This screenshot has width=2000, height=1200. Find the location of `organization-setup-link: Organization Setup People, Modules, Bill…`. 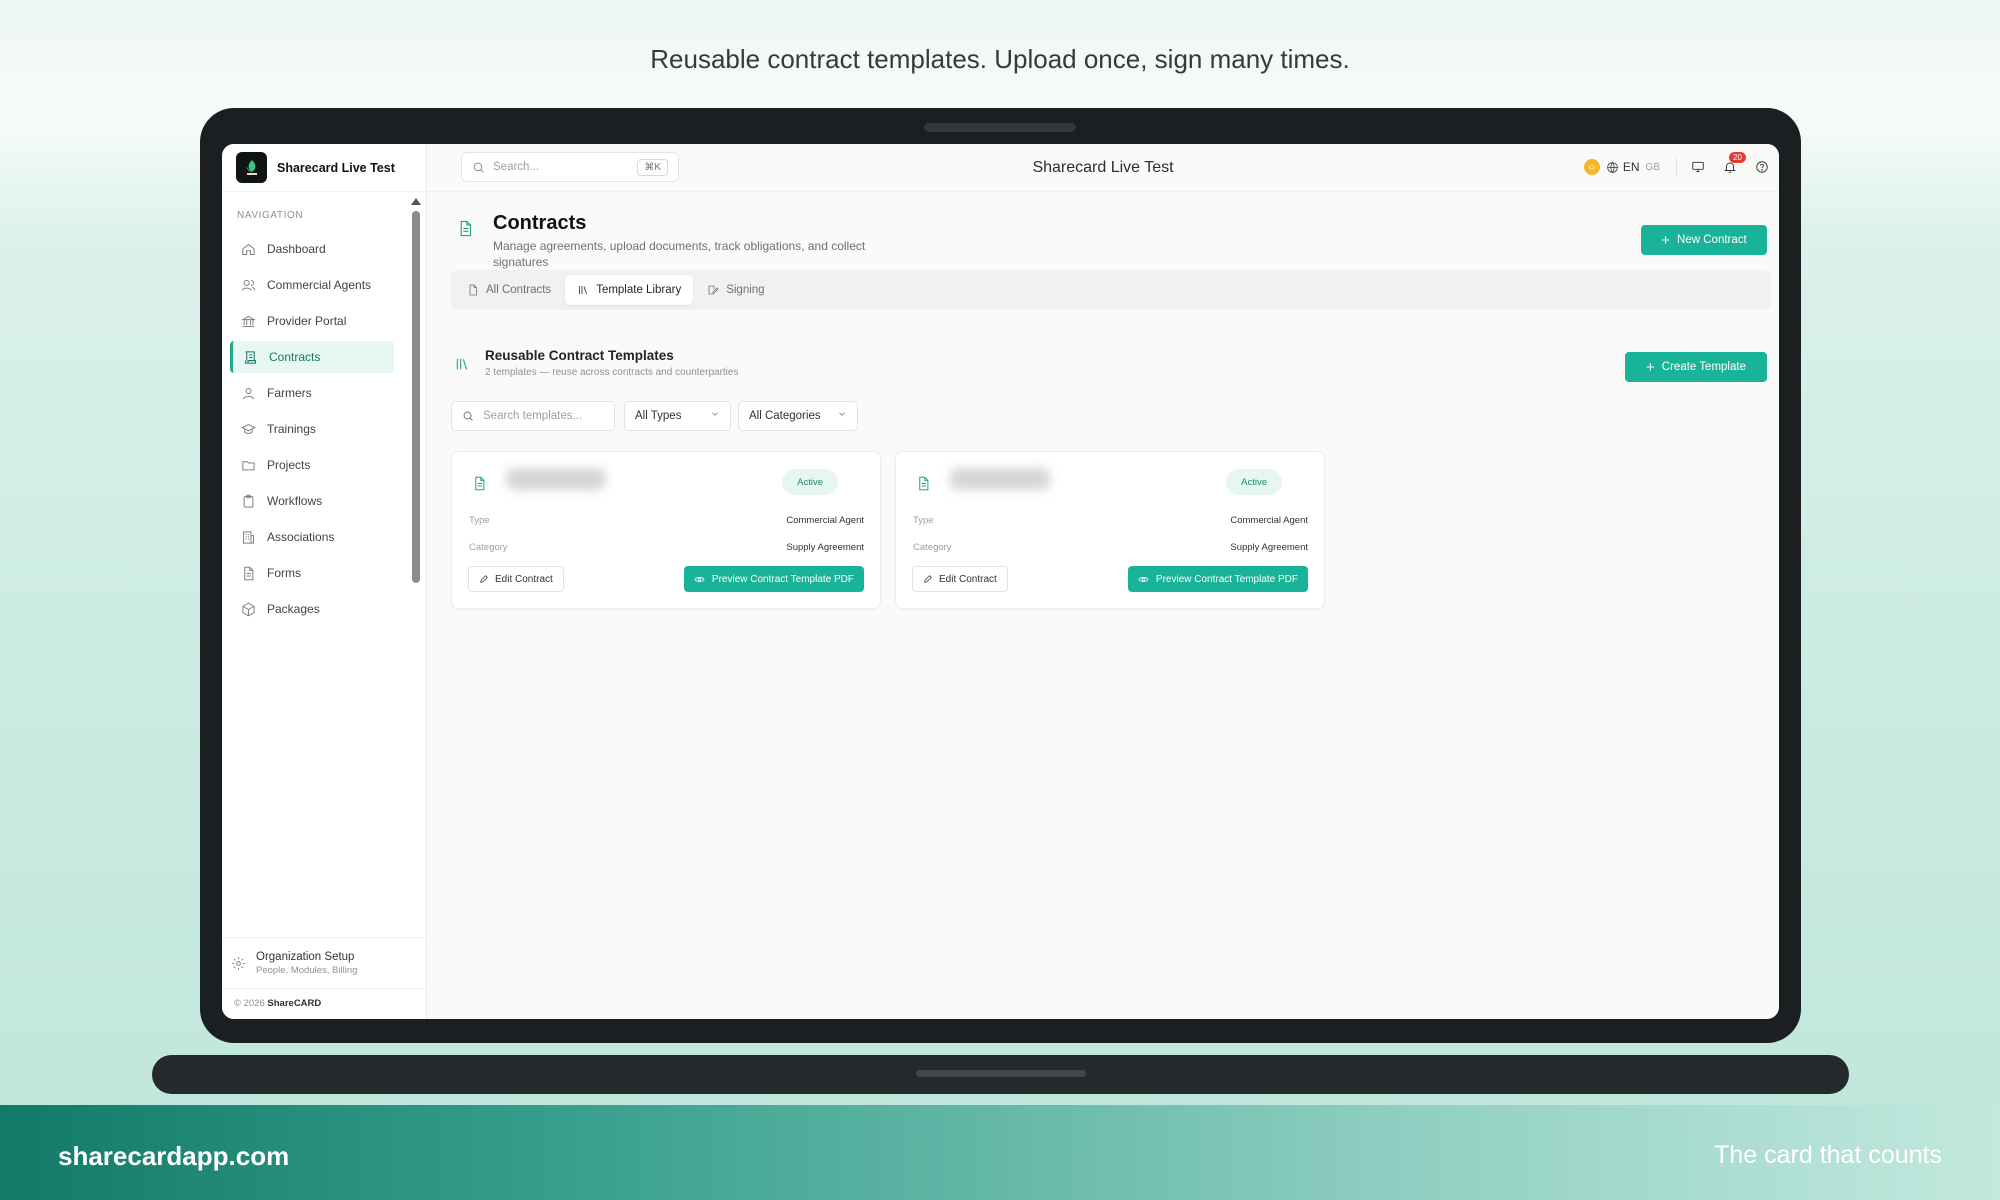

organization-setup-link: Organization Setup People, Modules, Bill… is located at coordinates (324, 963).